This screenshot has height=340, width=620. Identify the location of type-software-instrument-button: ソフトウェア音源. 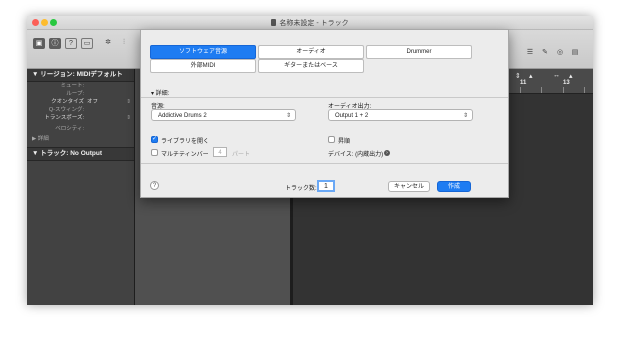
(203, 52).